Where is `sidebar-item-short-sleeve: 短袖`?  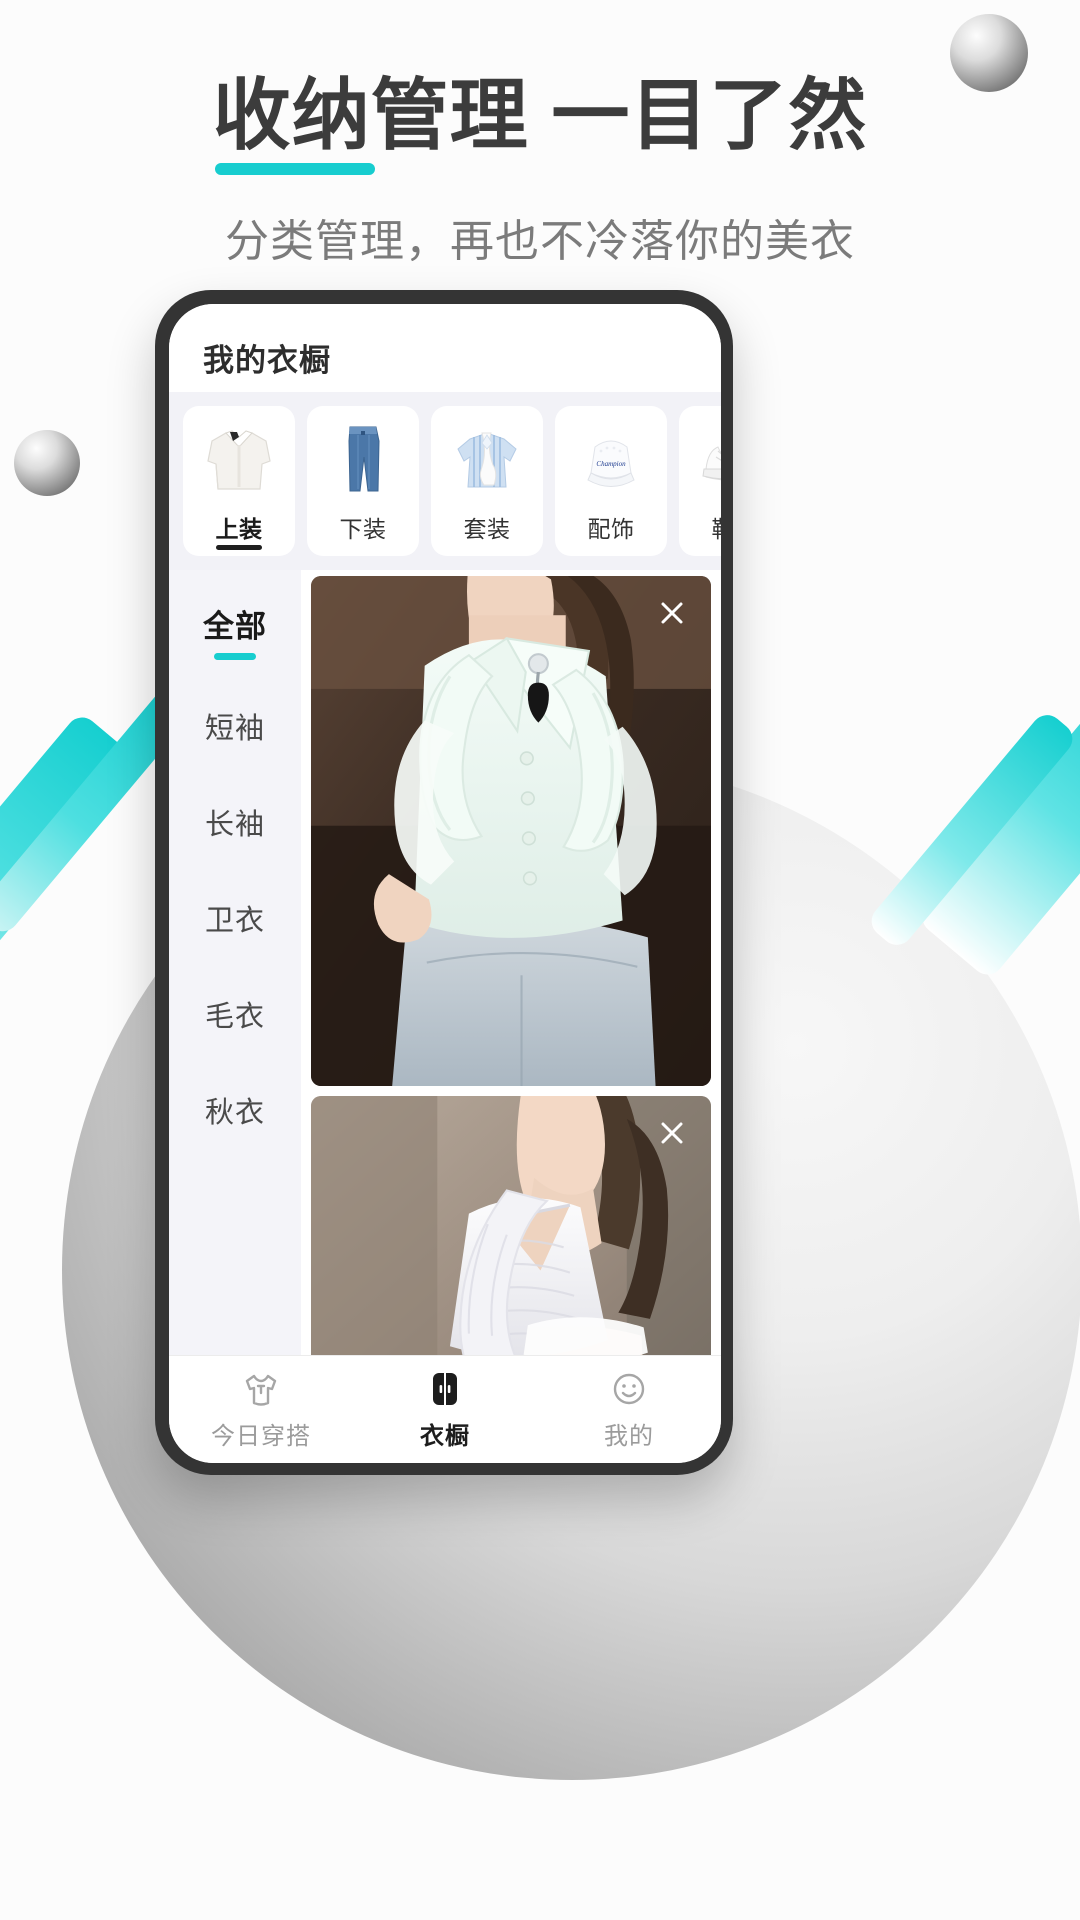 sidebar-item-short-sleeve: 短袖 is located at coordinates (235, 726).